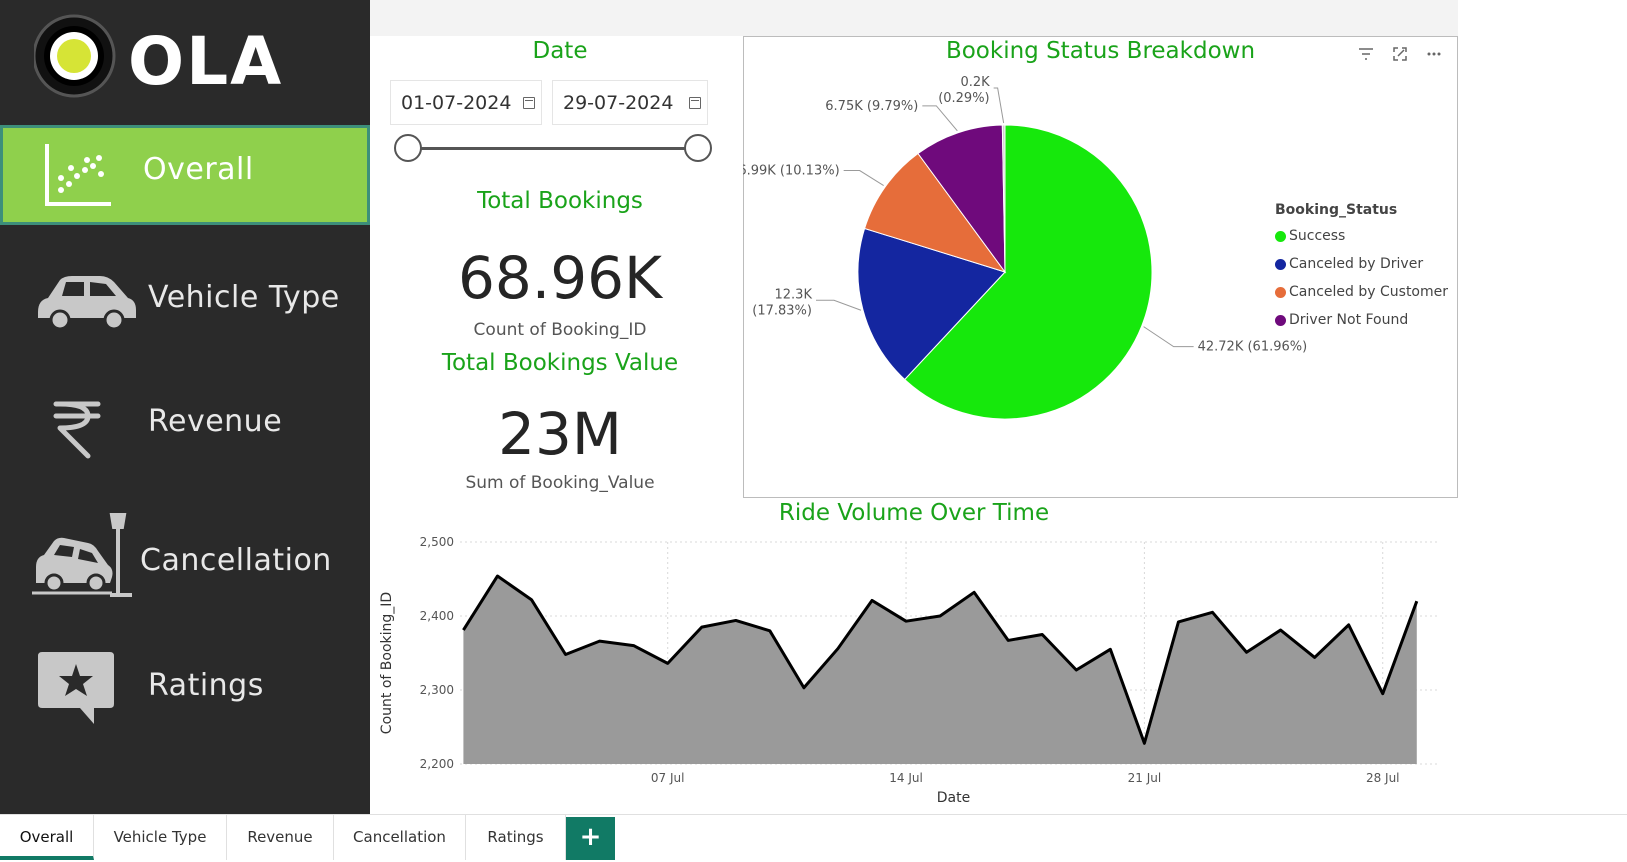  What do you see at coordinates (78, 175) in the screenshot?
I see `scatter-plot-icon` at bounding box center [78, 175].